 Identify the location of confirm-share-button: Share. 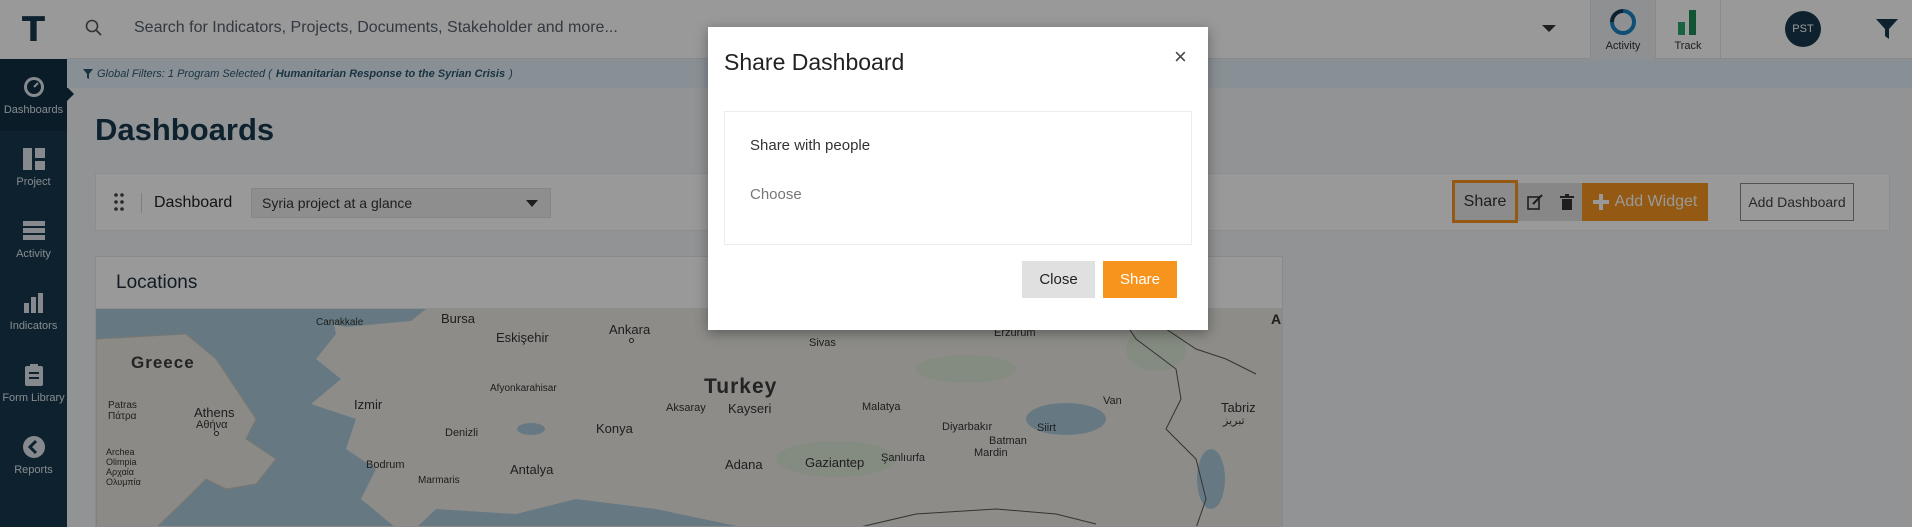
(1140, 279).